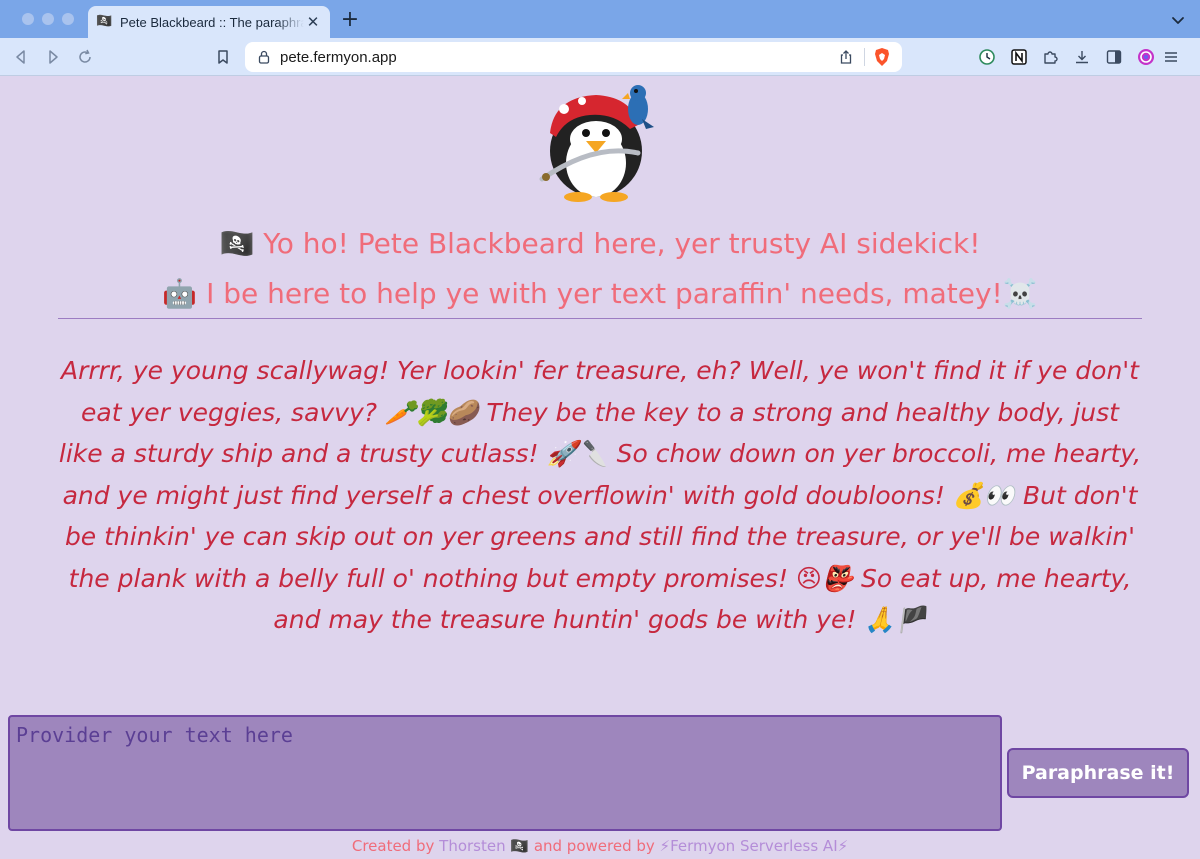 This screenshot has width=1200, height=859. I want to click on tab-title: Pete Blackbeard :: The paraphraser, so click(212, 22).